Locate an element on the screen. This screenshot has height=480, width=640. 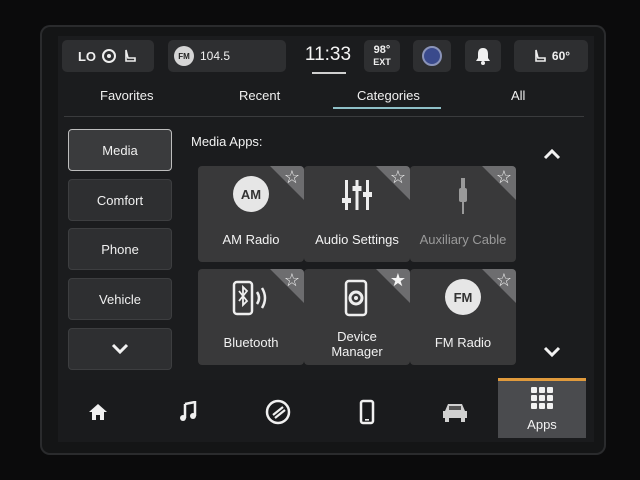
star-icon: ★ is located at coordinates (398, 280).